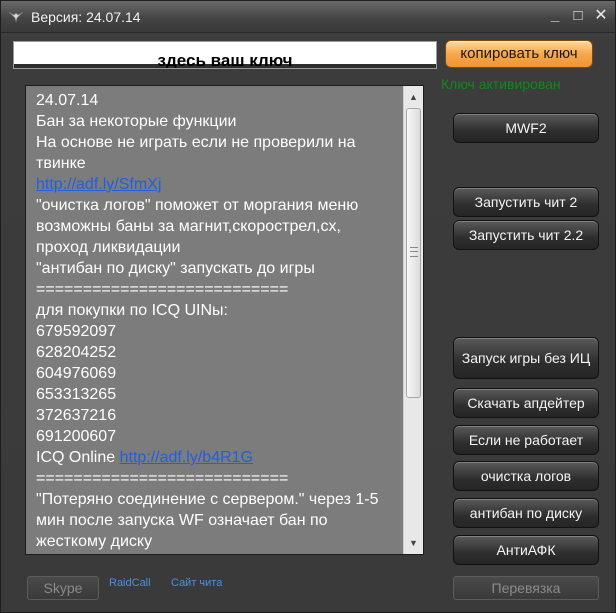 Image resolution: width=616 pixels, height=613 pixels. What do you see at coordinates (578, 16) in the screenshot?
I see `maximize-button: □` at bounding box center [578, 16].